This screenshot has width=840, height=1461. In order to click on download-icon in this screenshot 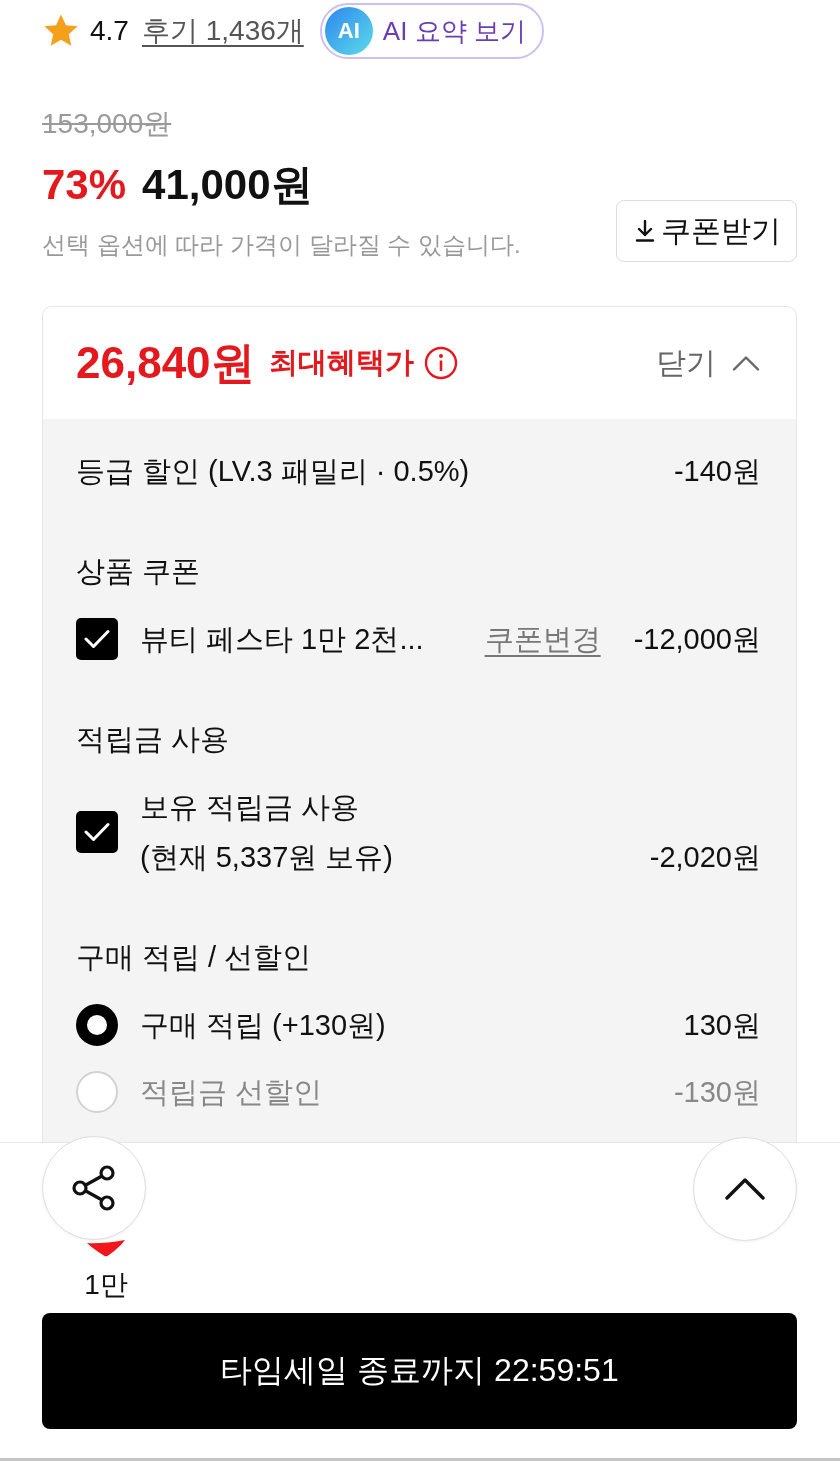, I will do `click(645, 231)`.